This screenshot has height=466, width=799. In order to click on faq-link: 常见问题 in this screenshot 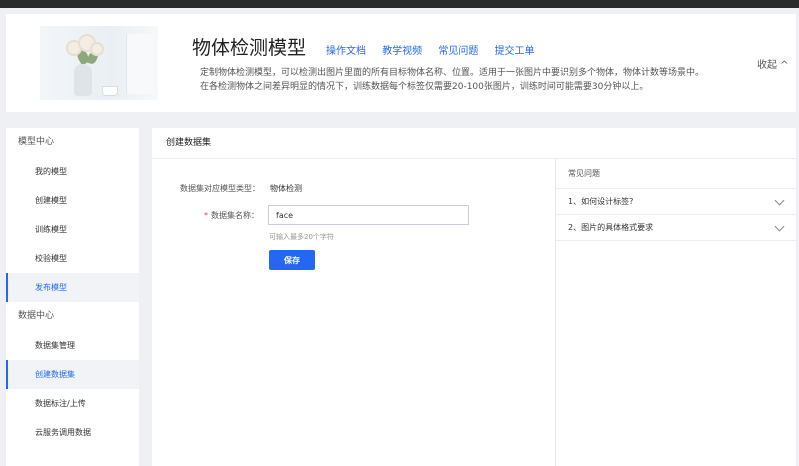, I will do `click(458, 51)`.